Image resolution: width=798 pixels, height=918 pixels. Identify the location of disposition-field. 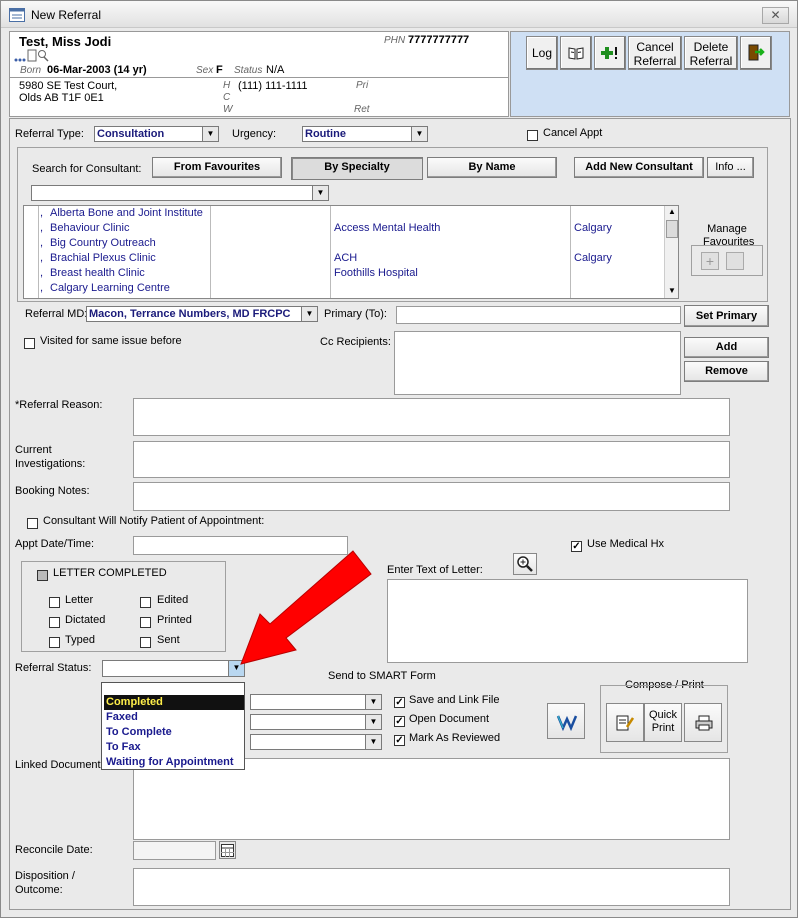
(431, 887).